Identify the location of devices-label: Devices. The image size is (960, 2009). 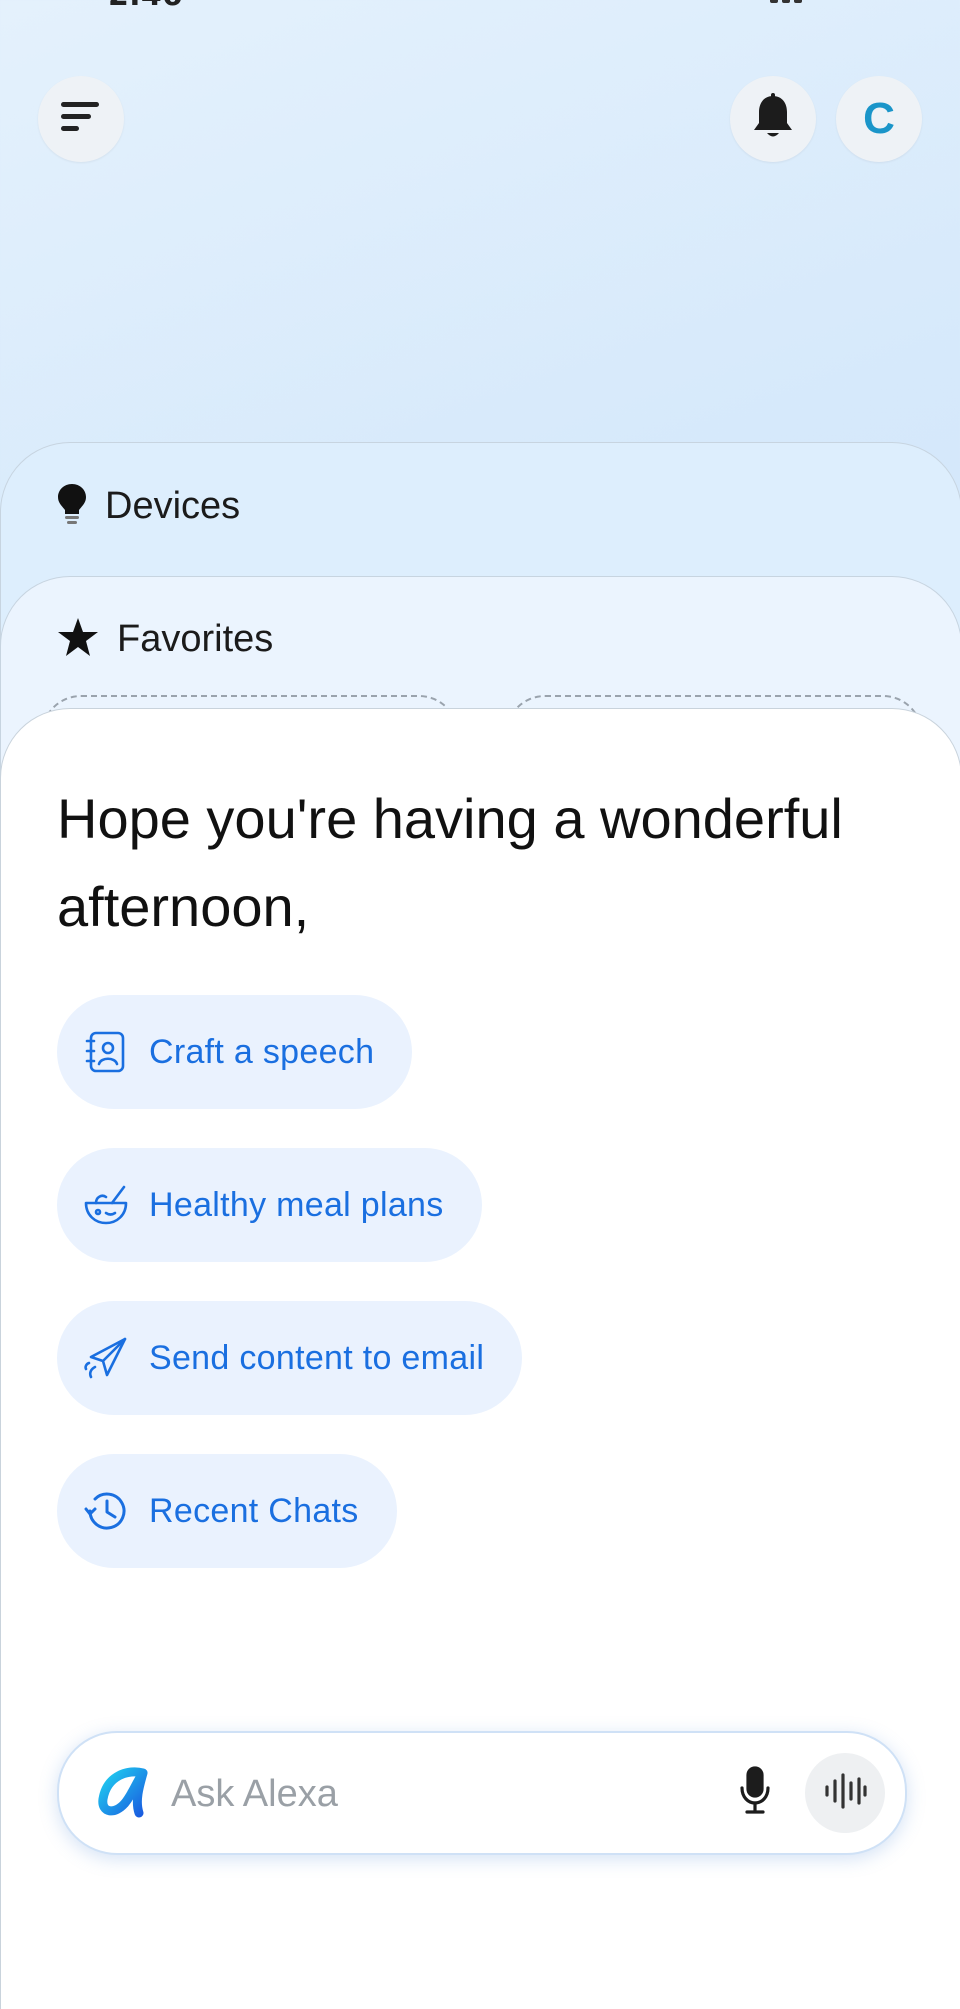
(173, 505).